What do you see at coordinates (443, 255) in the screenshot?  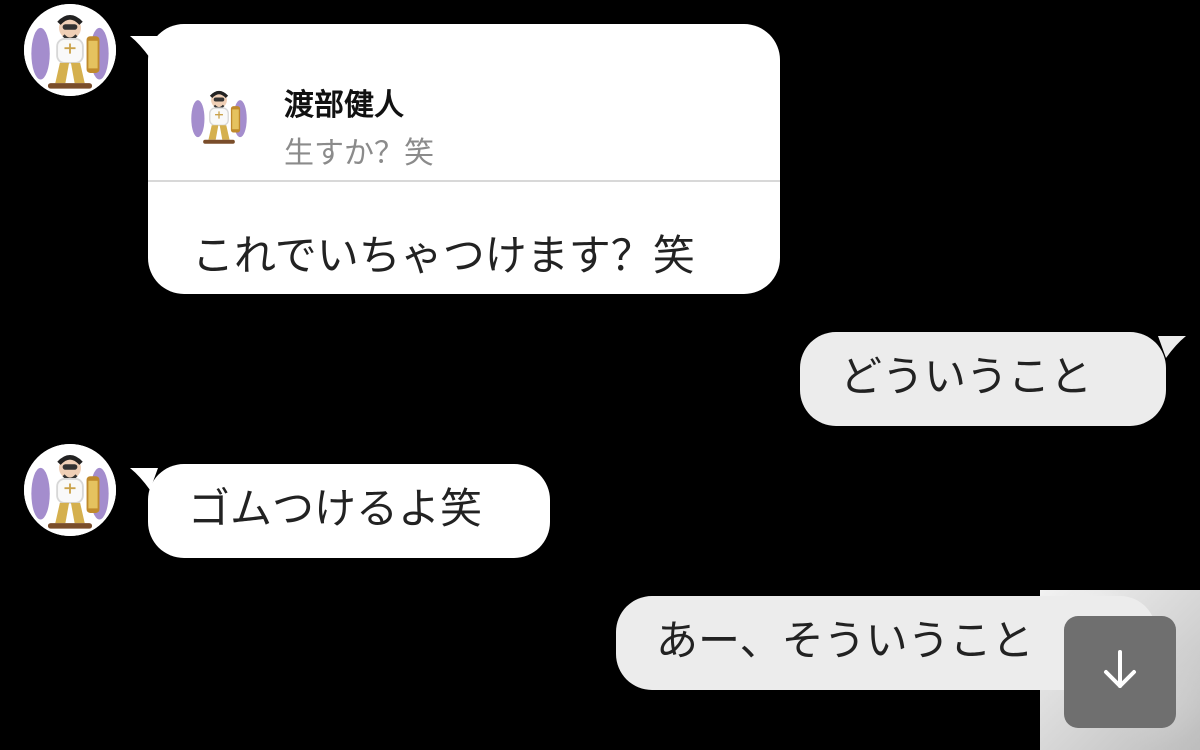 I see `message-text: これでいちゃつけます？笑` at bounding box center [443, 255].